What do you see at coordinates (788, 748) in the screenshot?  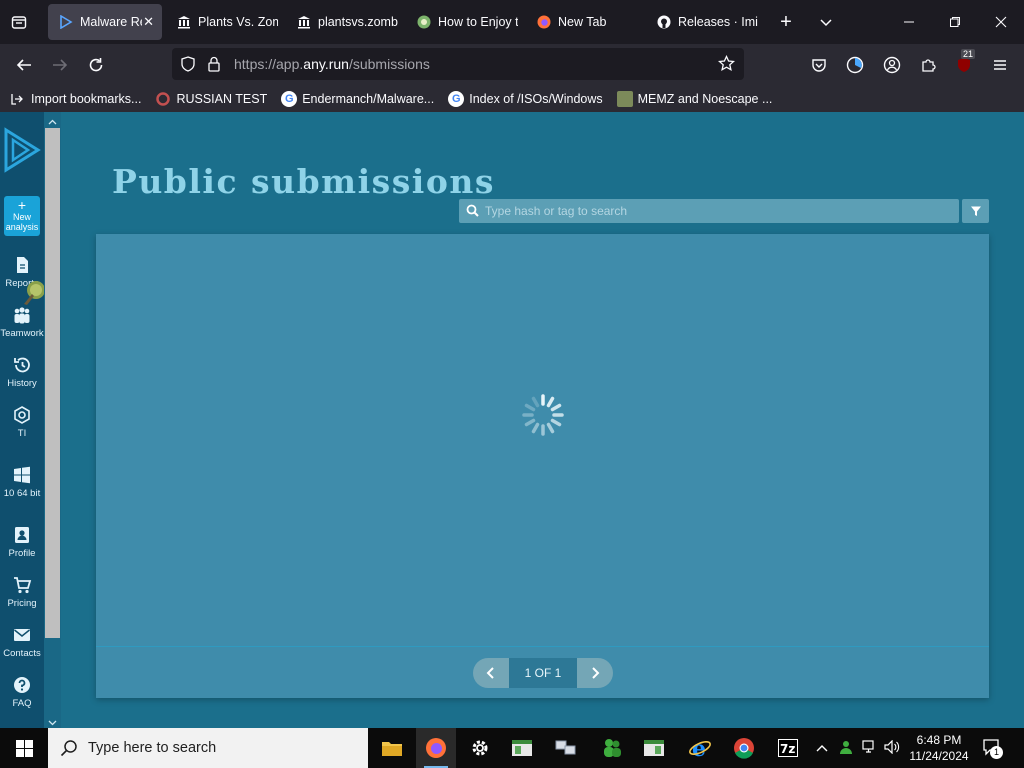 I see `taskbar-7zip: 7z` at bounding box center [788, 748].